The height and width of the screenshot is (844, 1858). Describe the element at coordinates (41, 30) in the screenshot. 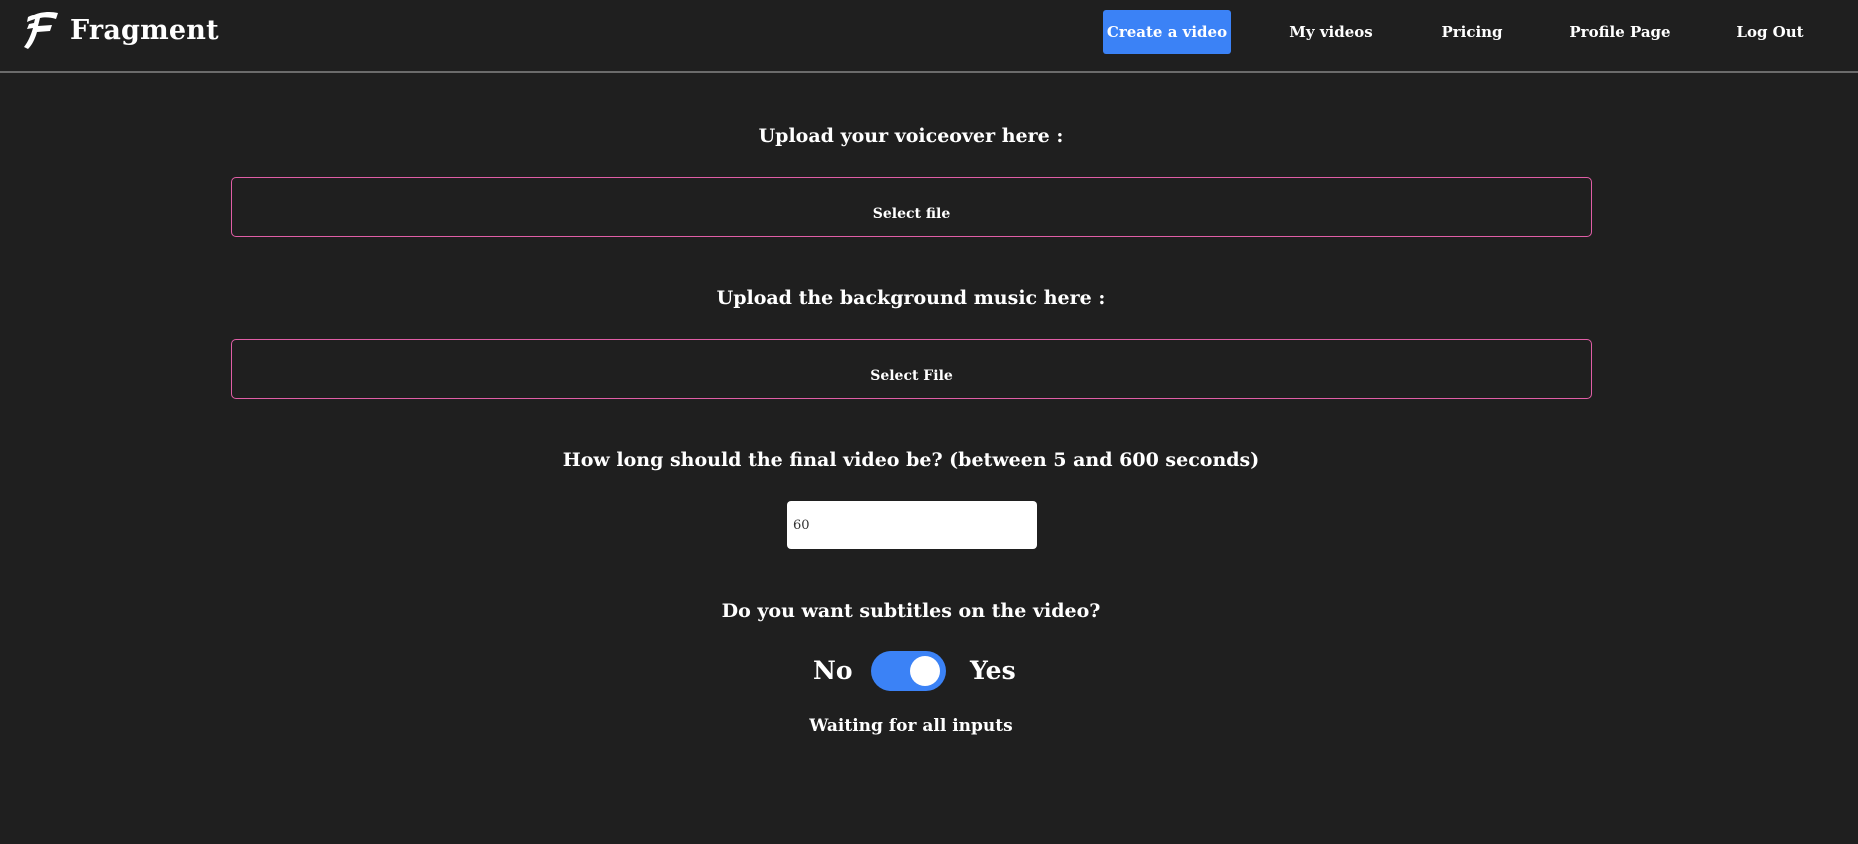

I see `fragment-logo-icon` at that location.